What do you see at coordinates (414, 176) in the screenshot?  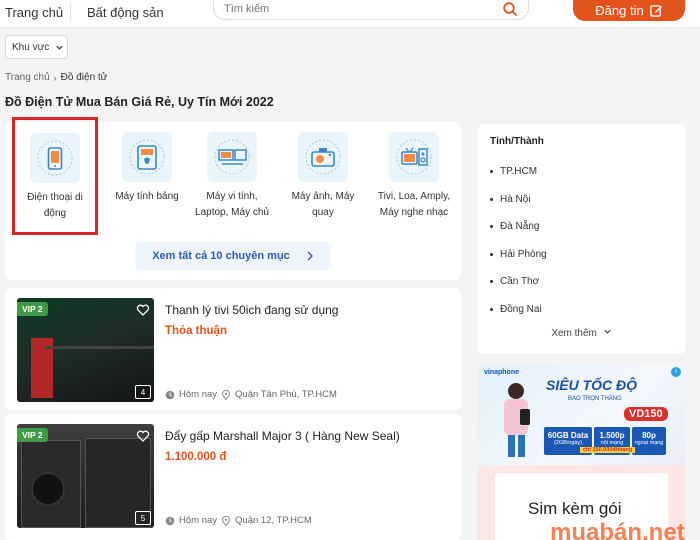 I see `category-tv-audio: Tivi, Loa, Amply, Máy nghe nhạc` at bounding box center [414, 176].